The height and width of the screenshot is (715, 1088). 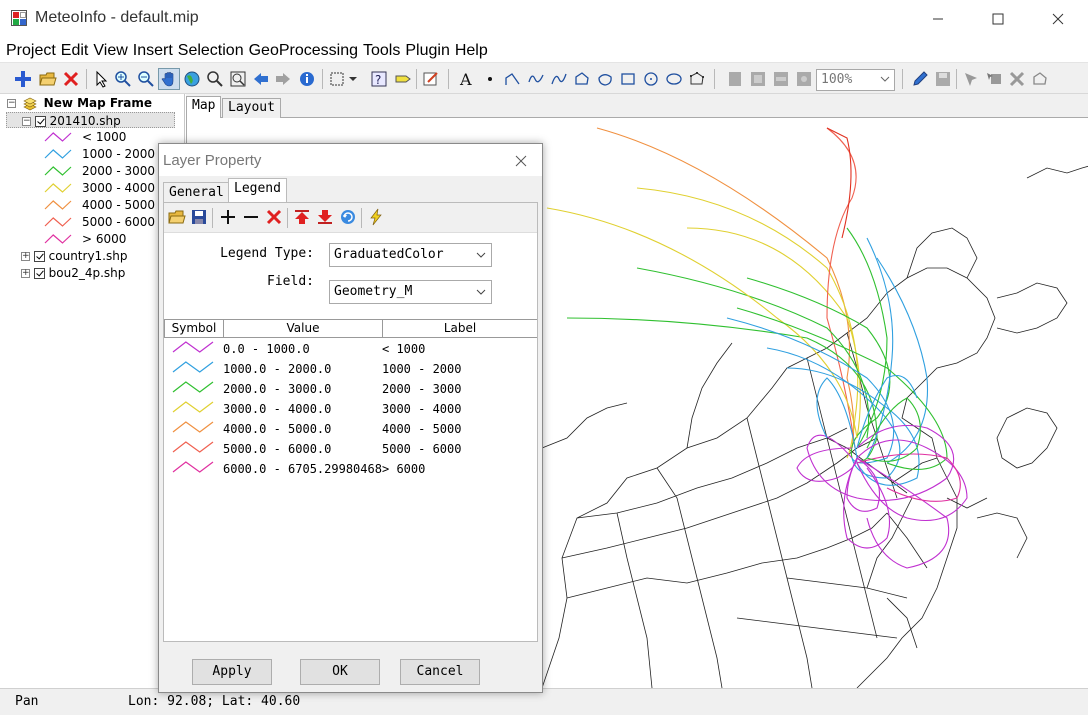 What do you see at coordinates (232, 672) in the screenshot?
I see `apply-button: Apply` at bounding box center [232, 672].